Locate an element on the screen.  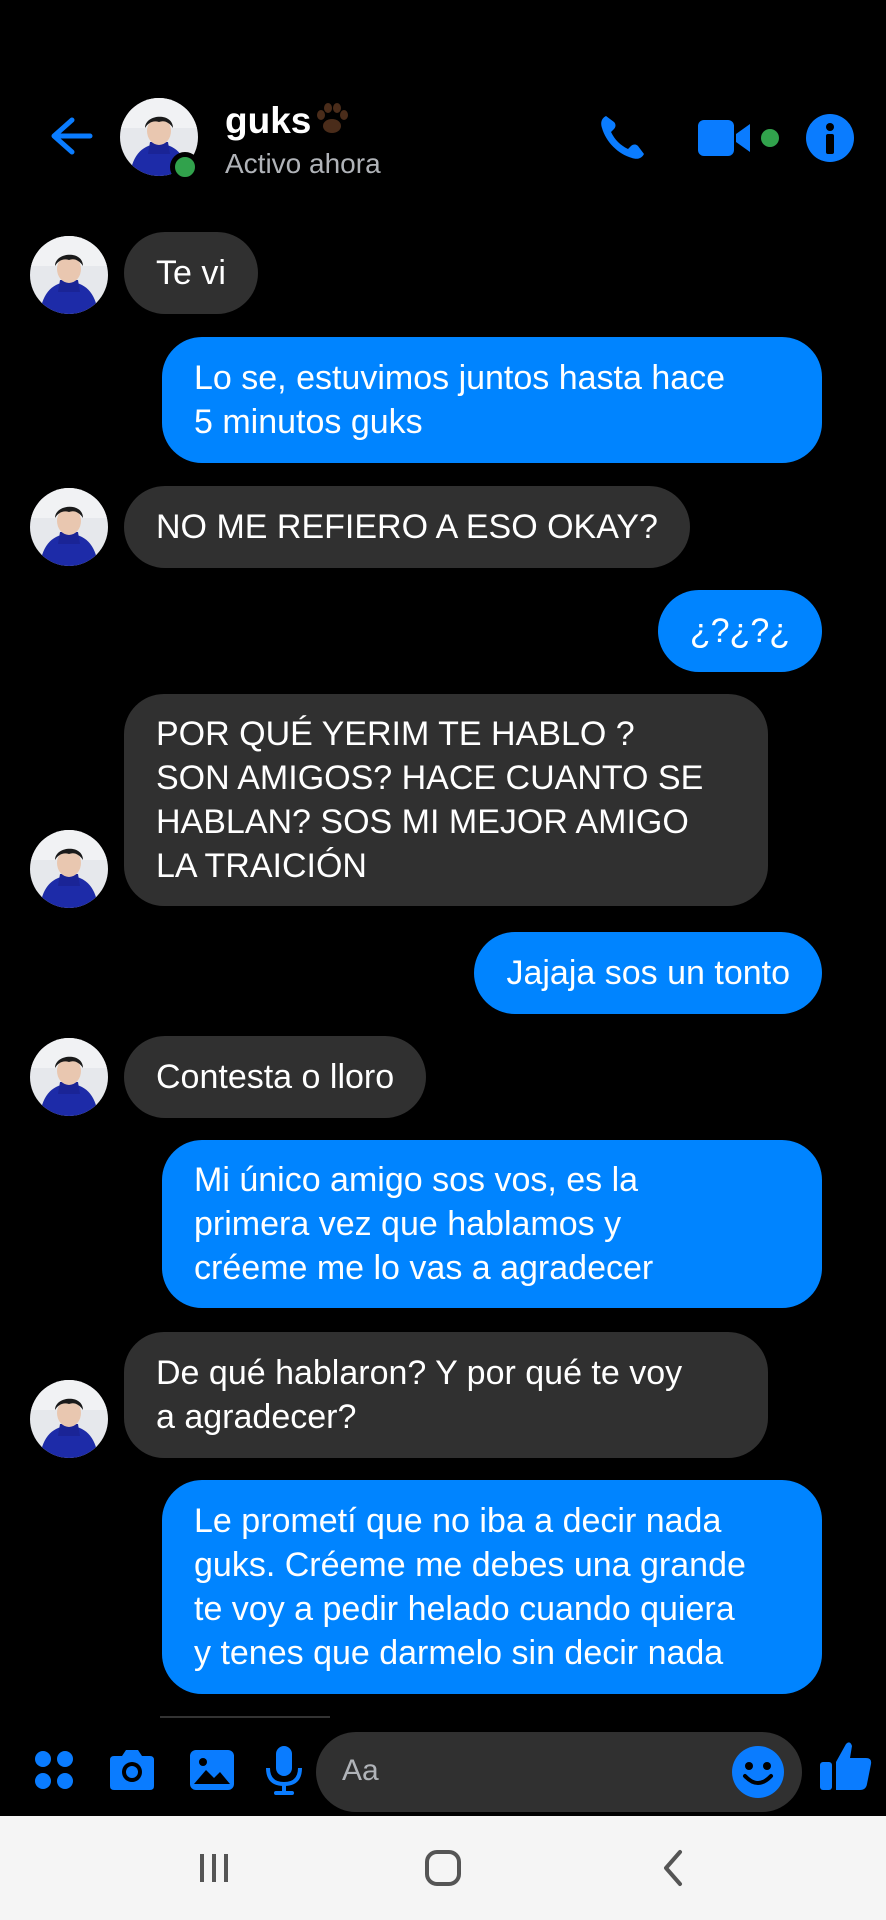
back-icon is located at coordinates (674, 1868).